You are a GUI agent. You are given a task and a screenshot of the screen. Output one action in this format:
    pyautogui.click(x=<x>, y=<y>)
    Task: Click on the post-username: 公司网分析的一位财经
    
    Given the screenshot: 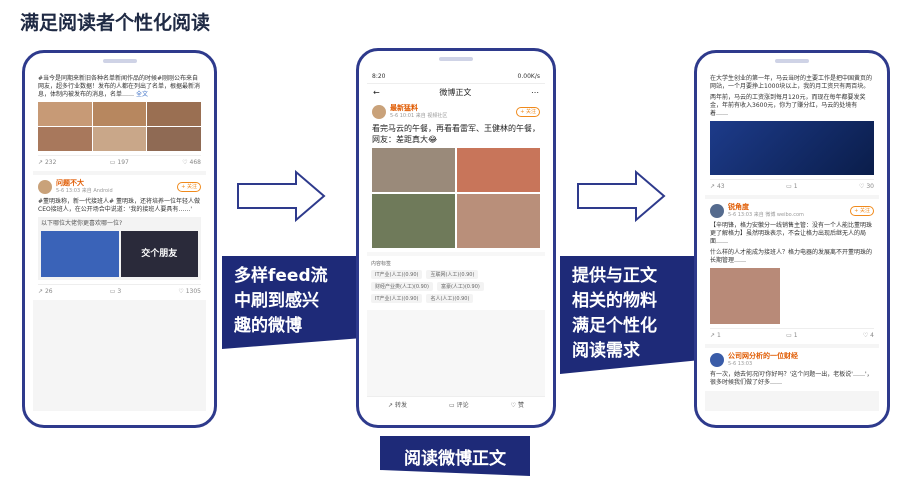 What is the action you would take?
    pyautogui.click(x=763, y=356)
    